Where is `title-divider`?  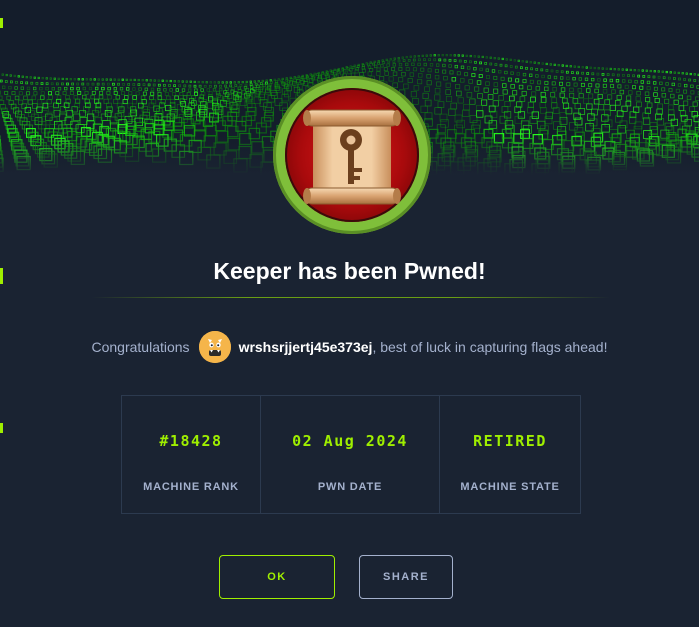
title-divider is located at coordinates (351, 297).